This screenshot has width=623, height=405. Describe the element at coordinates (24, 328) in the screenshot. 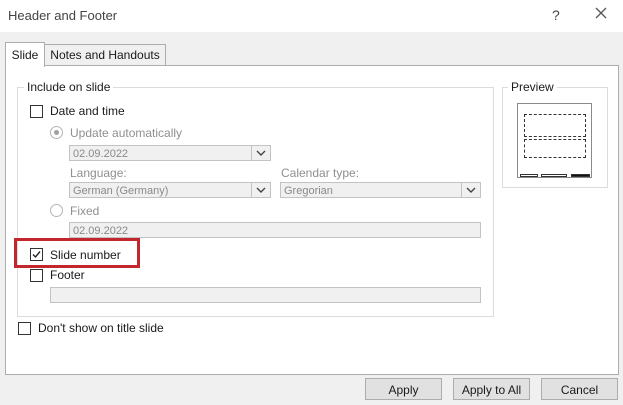

I see `dont-show-on-title-checkbox` at that location.